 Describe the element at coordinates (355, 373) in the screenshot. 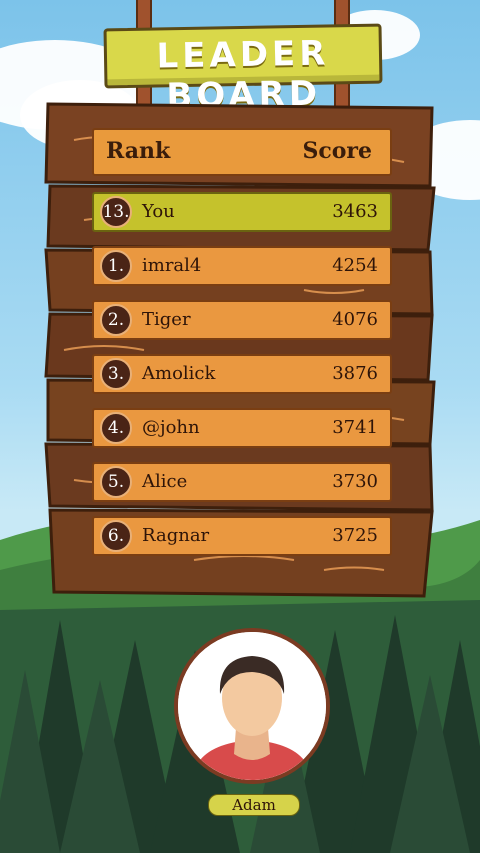

I see `player-score: 3876` at that location.